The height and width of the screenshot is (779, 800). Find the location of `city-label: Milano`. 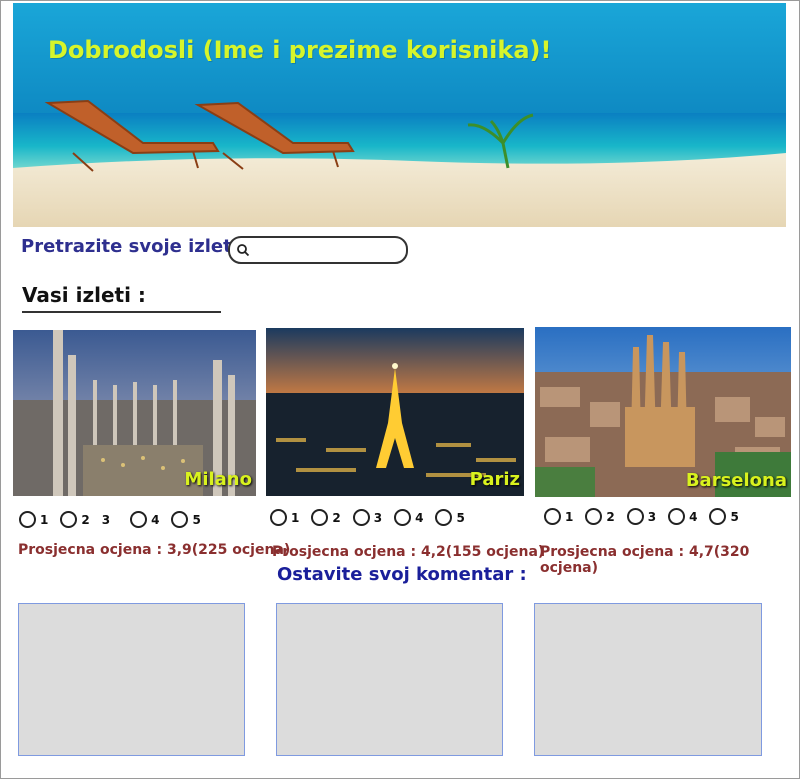

city-label: Milano is located at coordinates (218, 479).